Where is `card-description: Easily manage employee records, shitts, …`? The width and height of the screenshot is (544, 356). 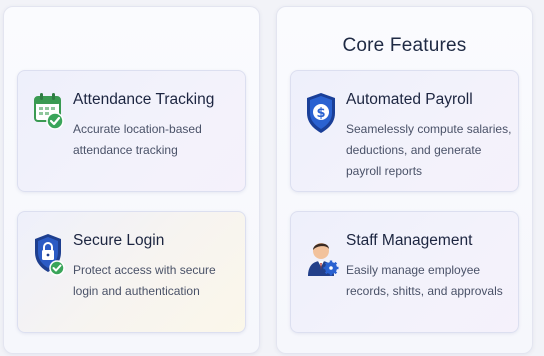
card-description: Easily manage employee records, shitts, … is located at coordinates (424, 280).